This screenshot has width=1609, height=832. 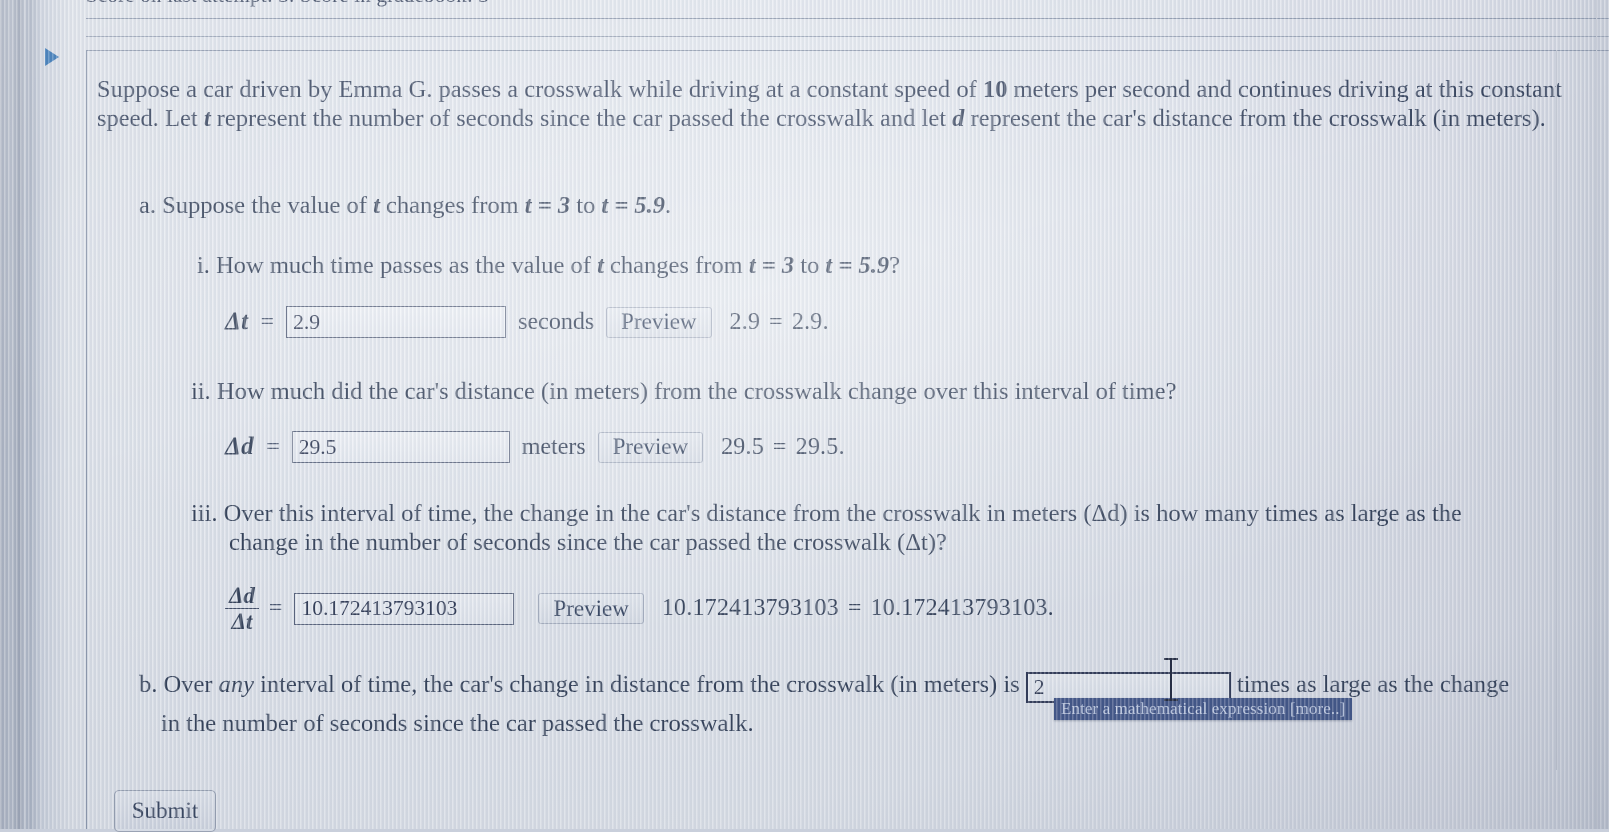 What do you see at coordinates (201, 391) in the screenshot?
I see `sub-ii-label: ii.` at bounding box center [201, 391].